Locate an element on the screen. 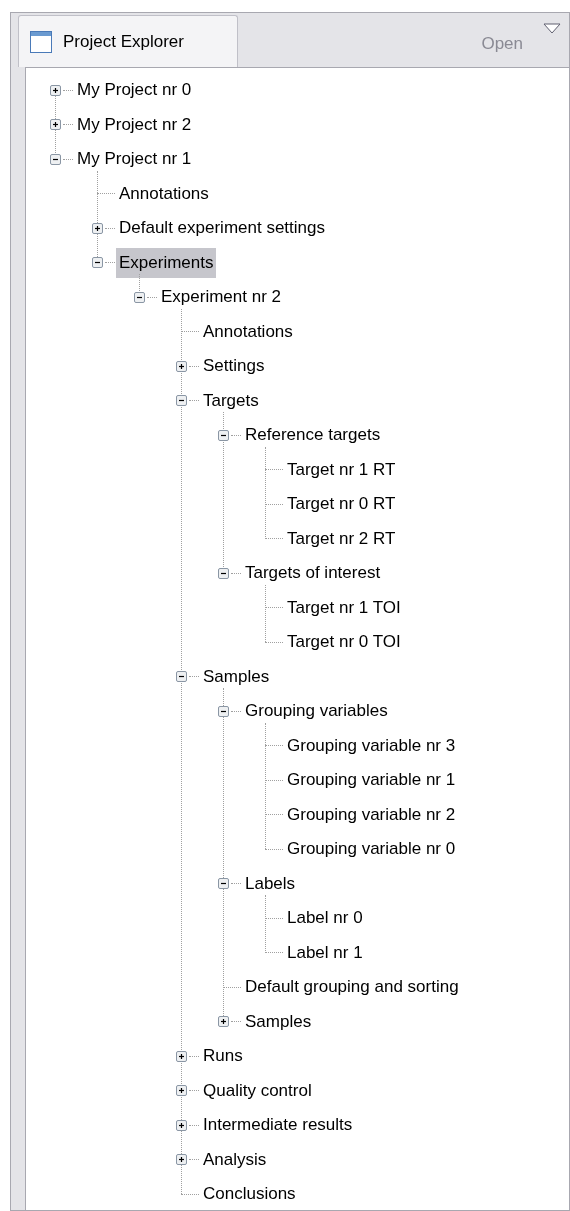  tree-item: Experiment nr 2 is located at coordinates (221, 297).